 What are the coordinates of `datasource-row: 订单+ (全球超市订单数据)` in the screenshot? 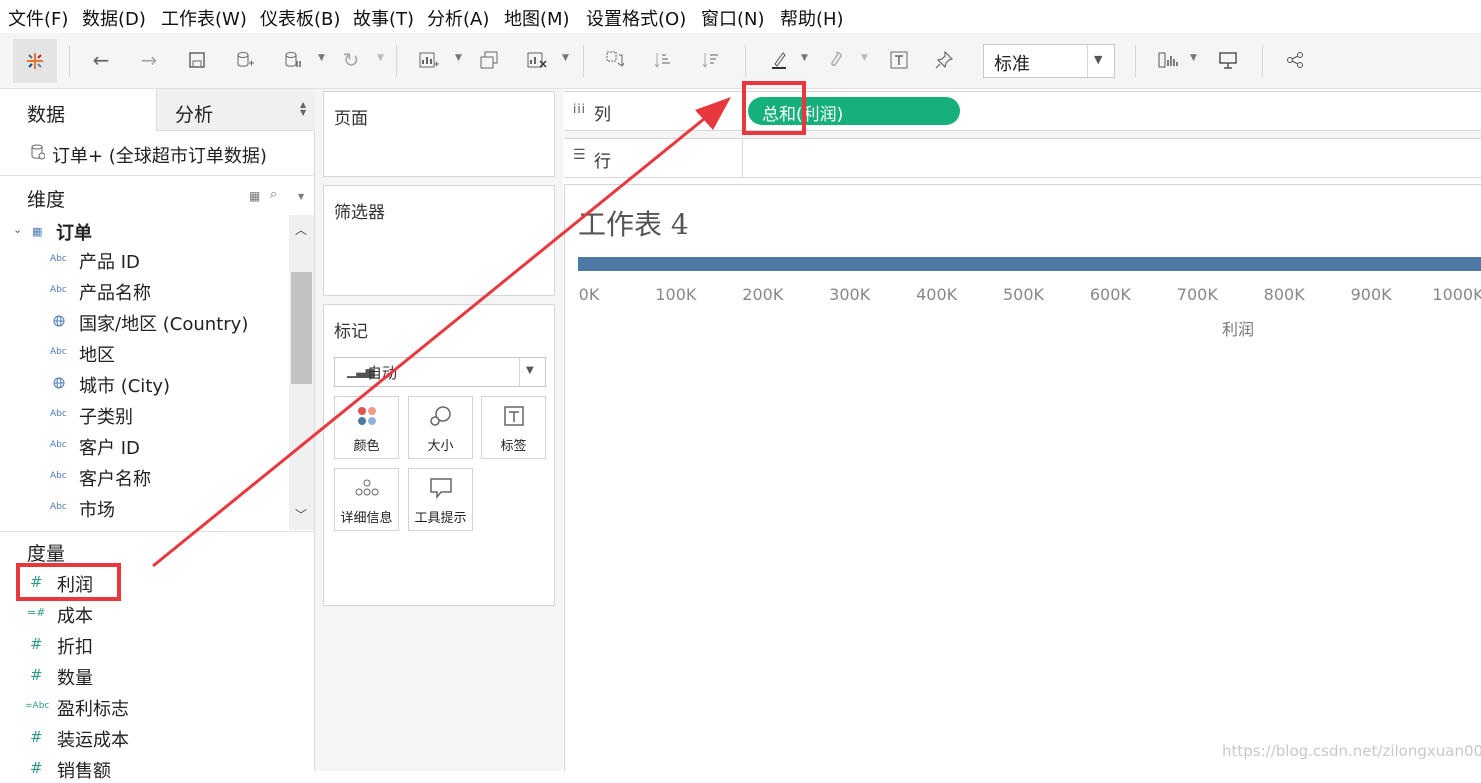 It's located at (157, 153).